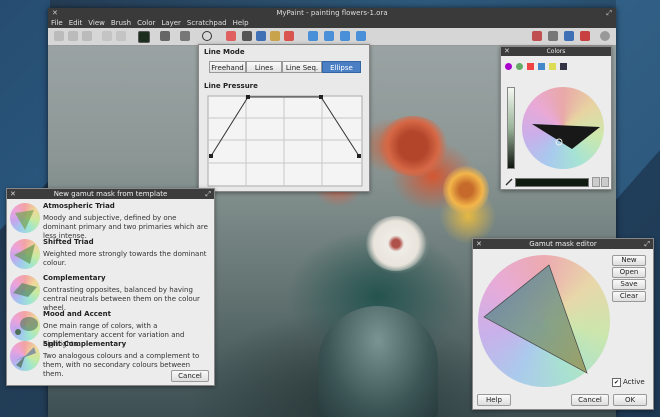 The height and width of the screenshot is (417, 660). I want to click on undo-icon, so click(107, 36).